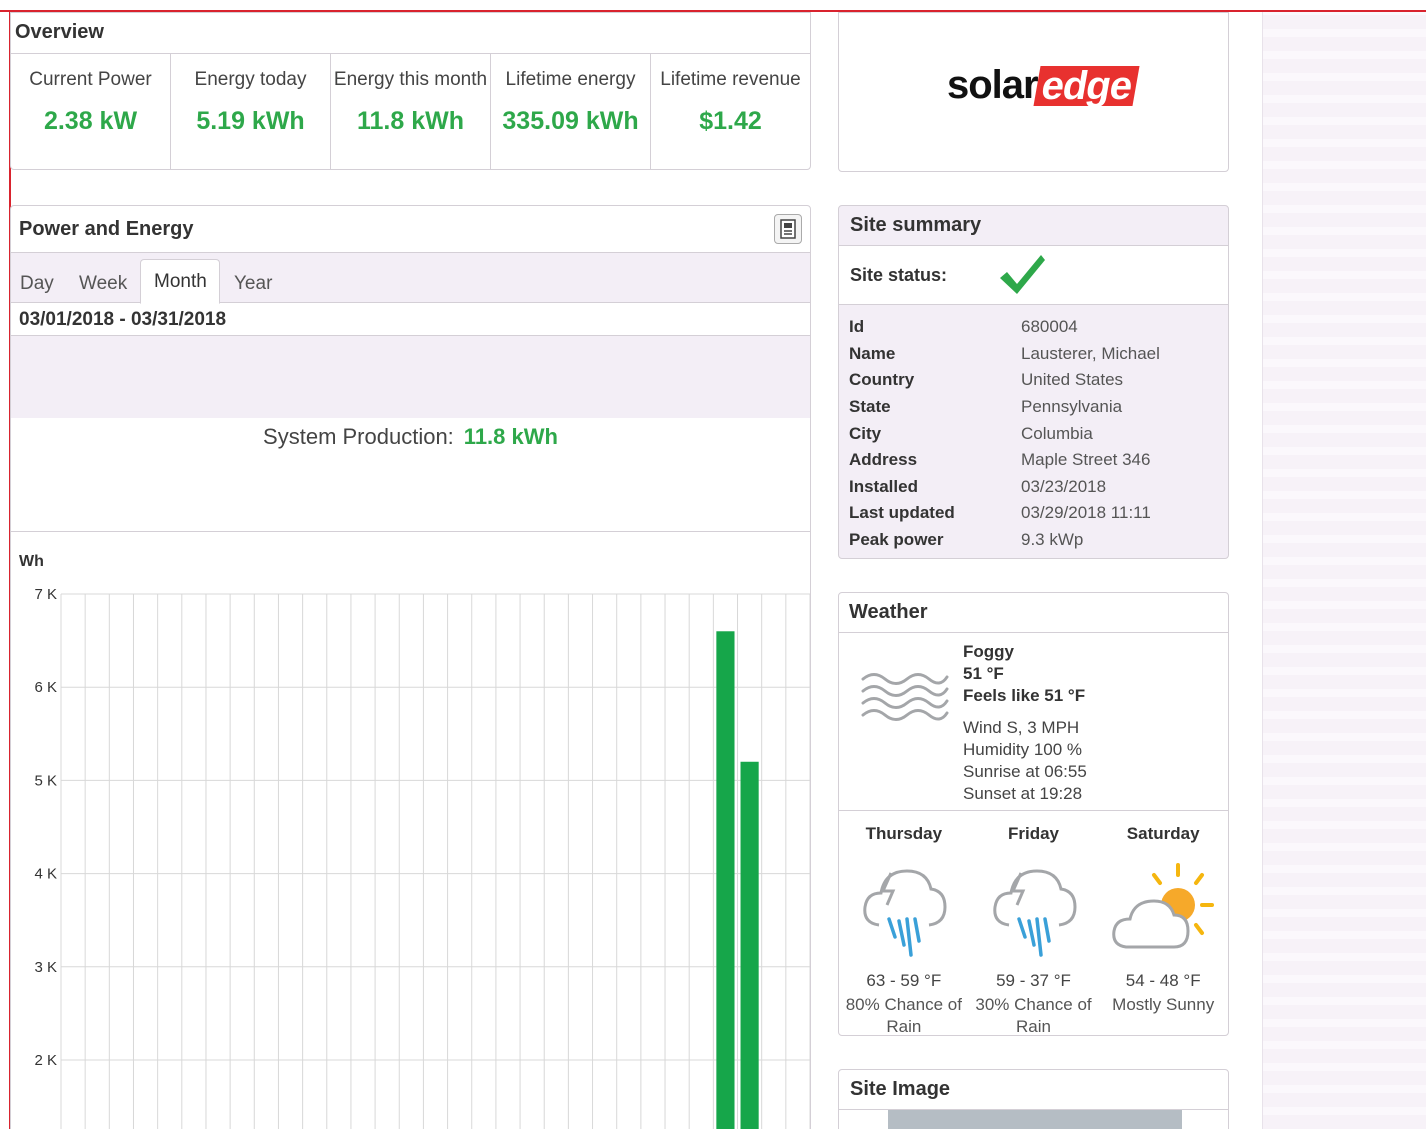  Describe the element at coordinates (1072, 380) in the screenshot. I see `info-value: United States` at that location.